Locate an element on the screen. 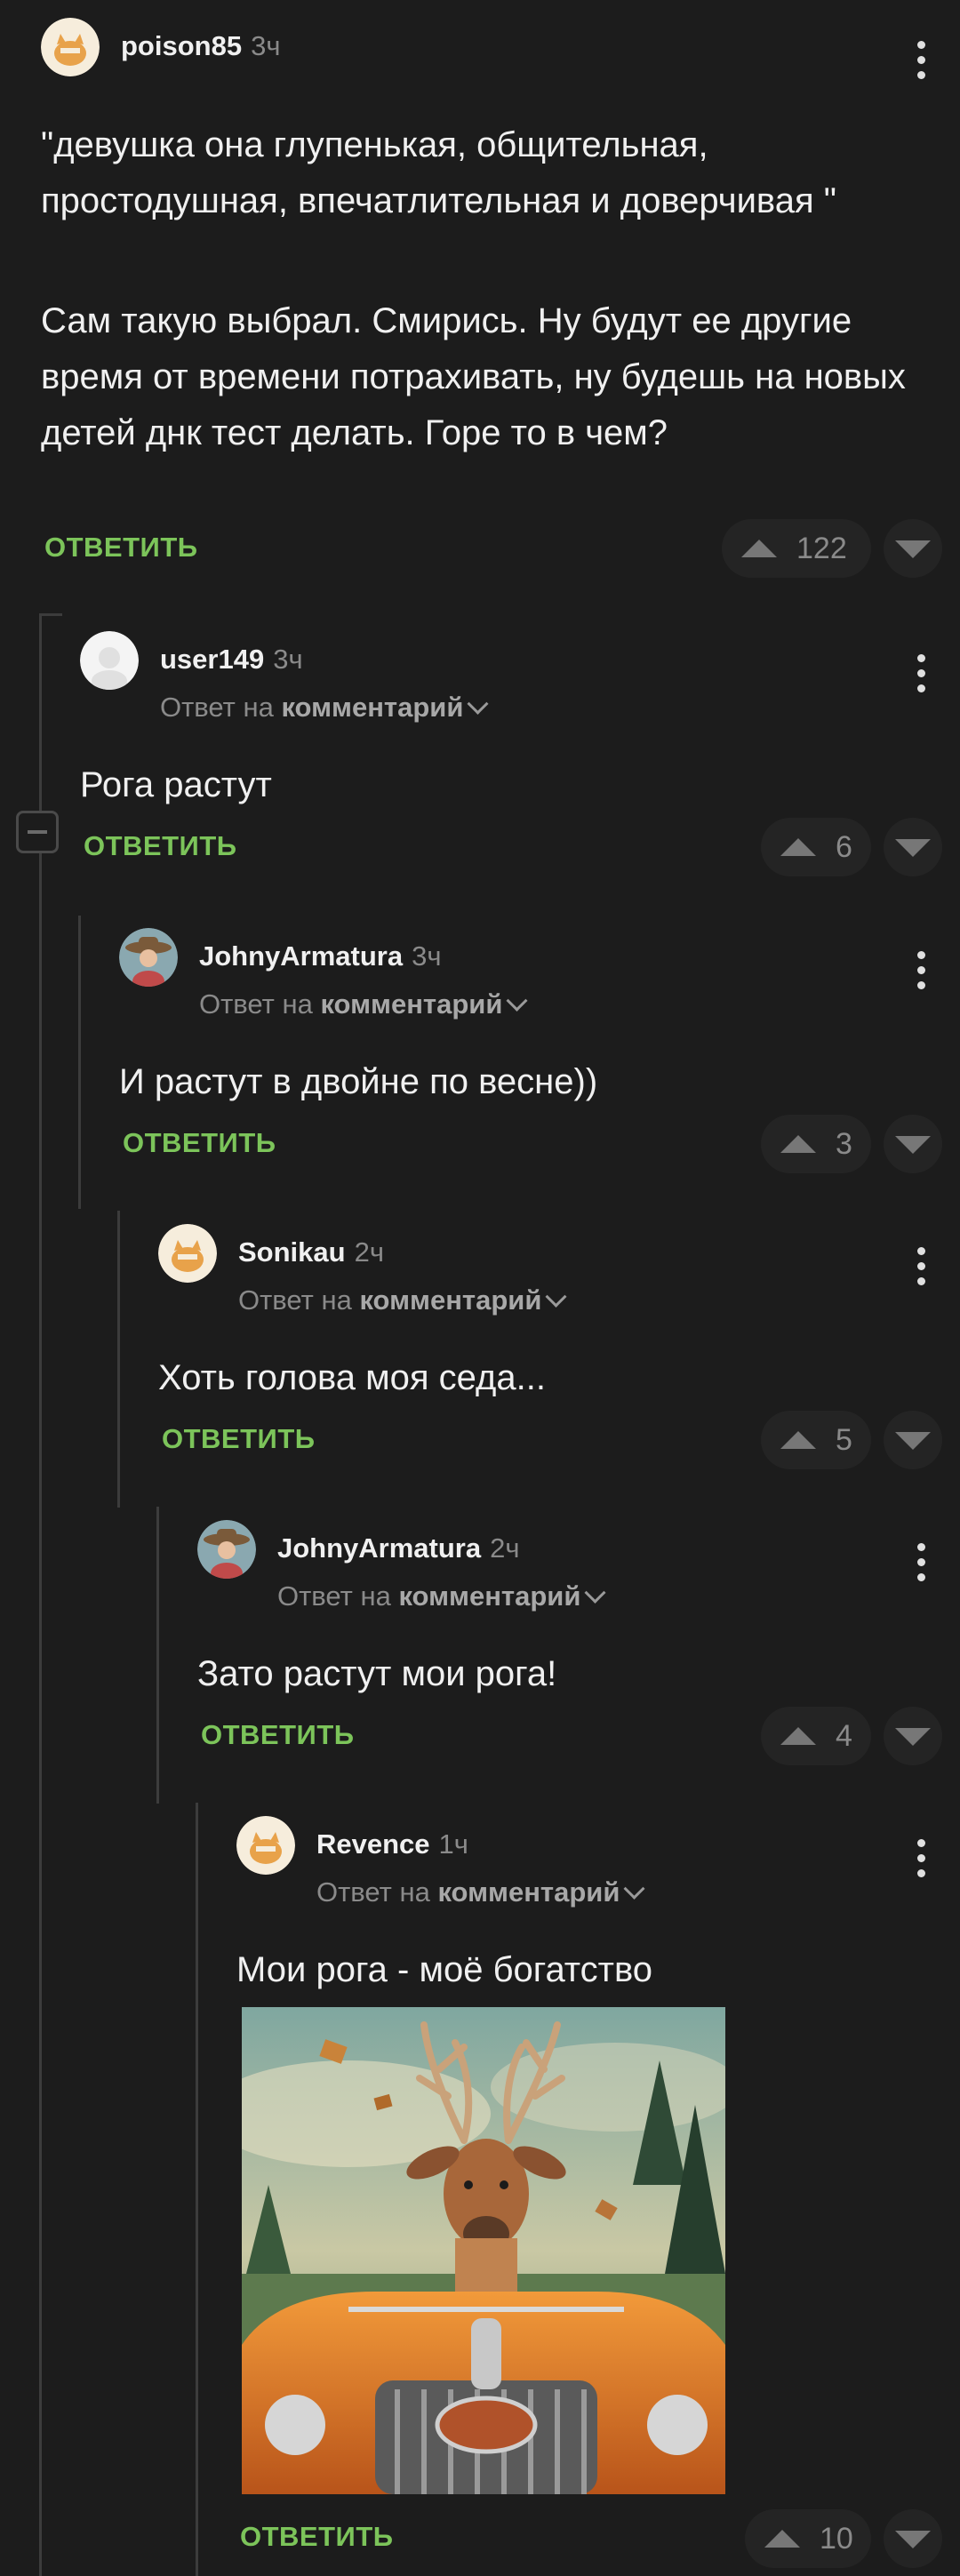  upvote-button: 3 is located at coordinates (816, 1144).